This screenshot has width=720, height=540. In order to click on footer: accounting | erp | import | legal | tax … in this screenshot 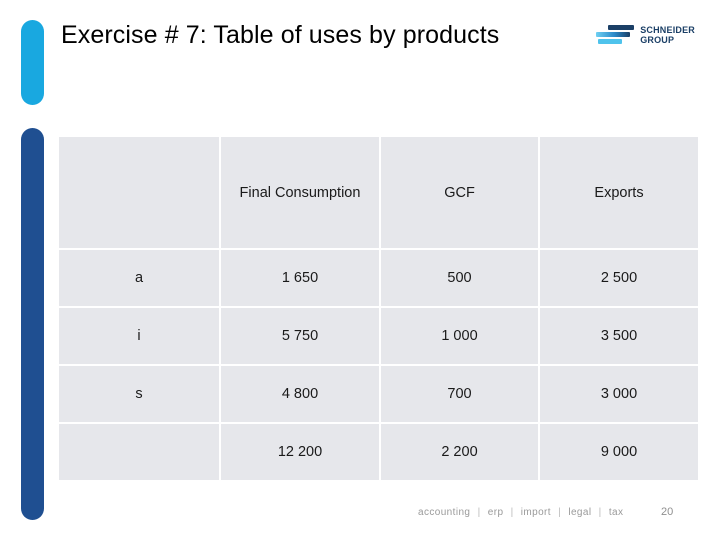, I will do `click(360, 516)`.